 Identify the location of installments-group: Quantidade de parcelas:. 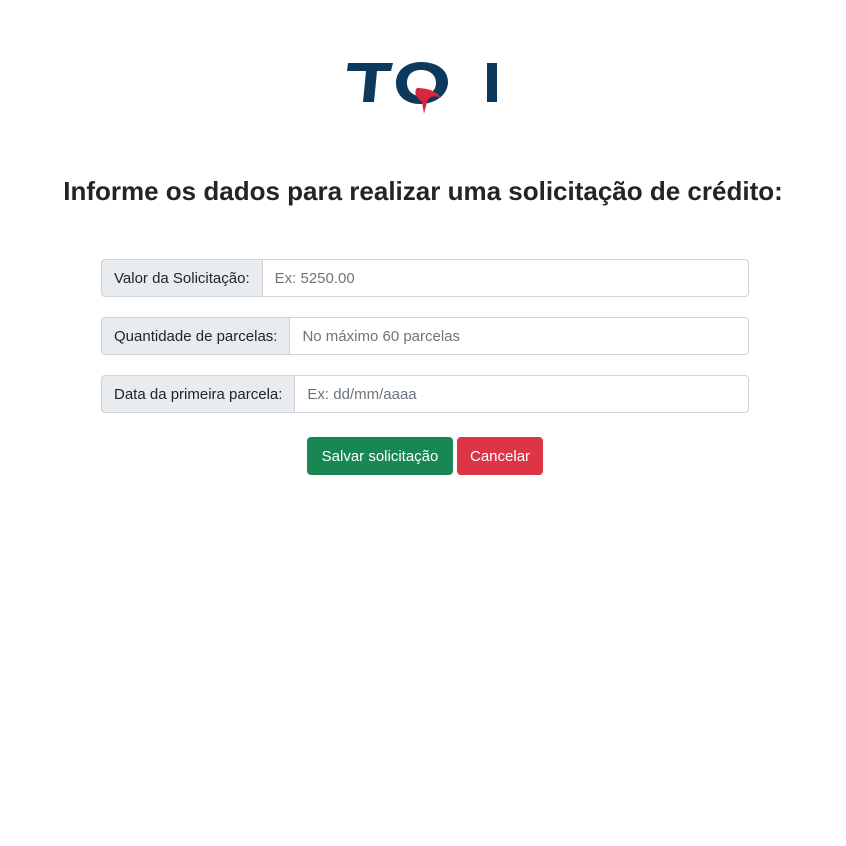
(425, 336).